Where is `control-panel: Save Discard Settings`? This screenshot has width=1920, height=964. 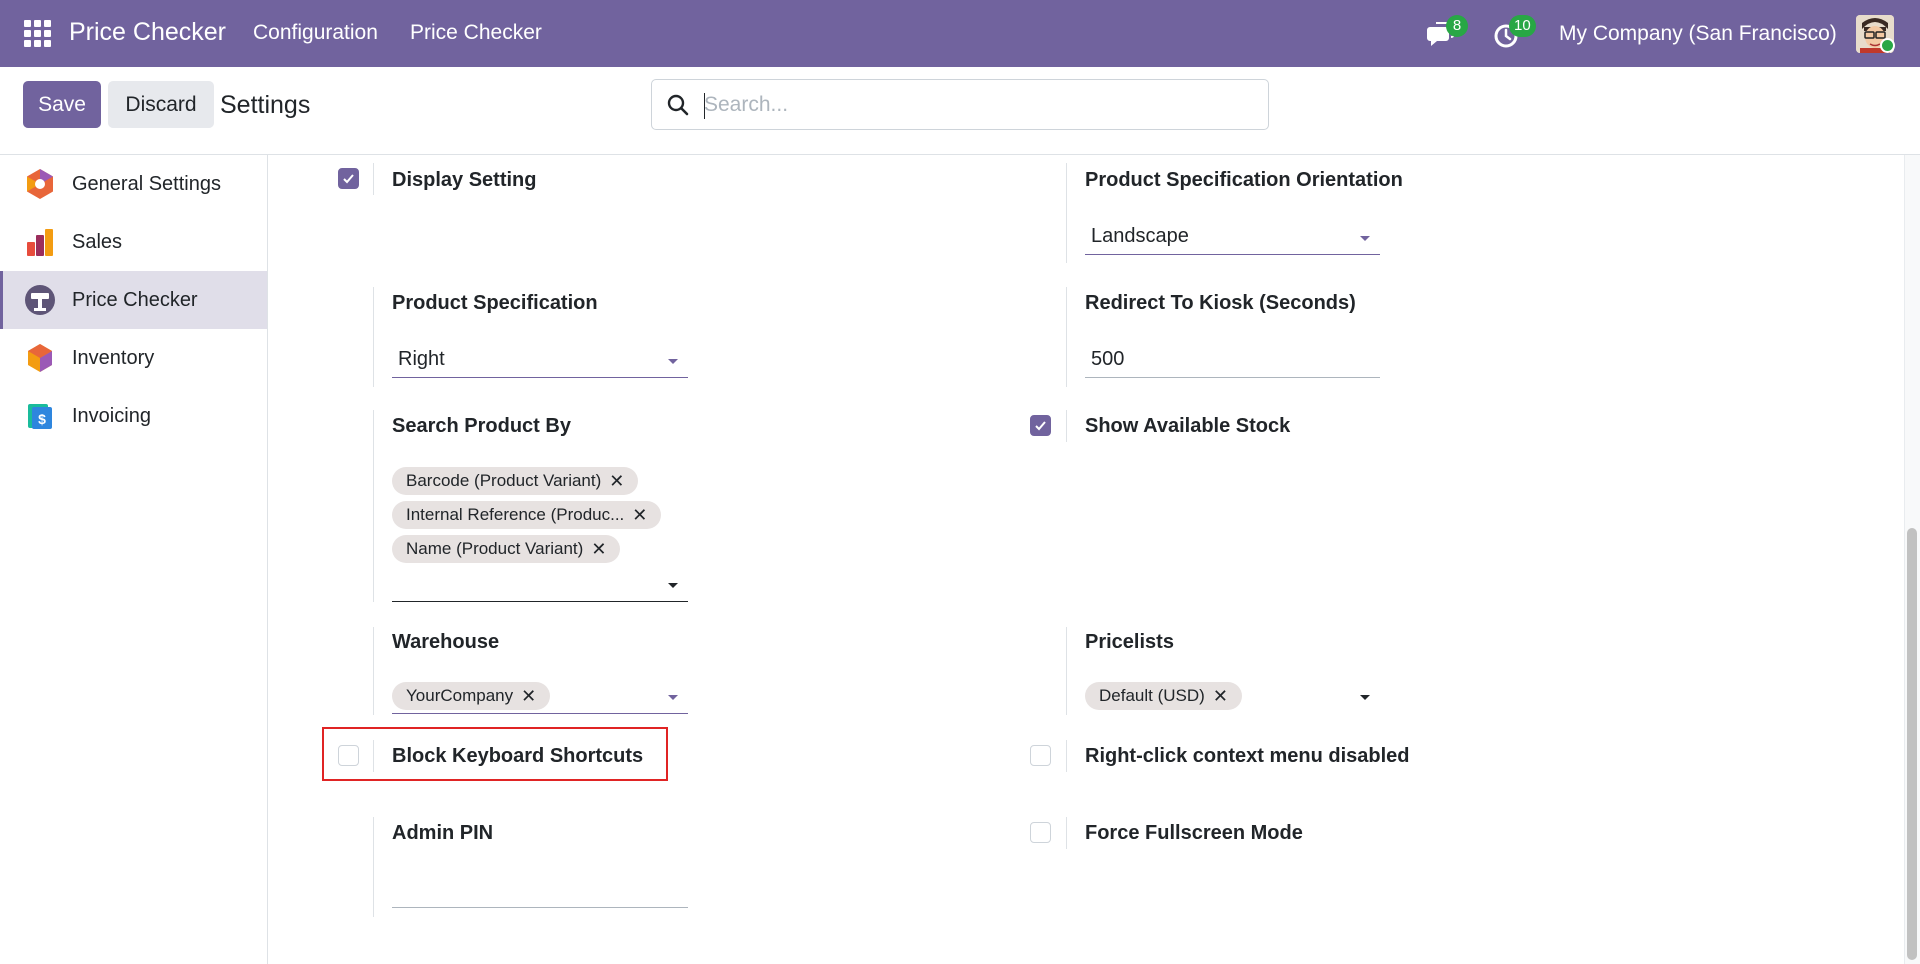 control-panel: Save Discard Settings is located at coordinates (960, 111).